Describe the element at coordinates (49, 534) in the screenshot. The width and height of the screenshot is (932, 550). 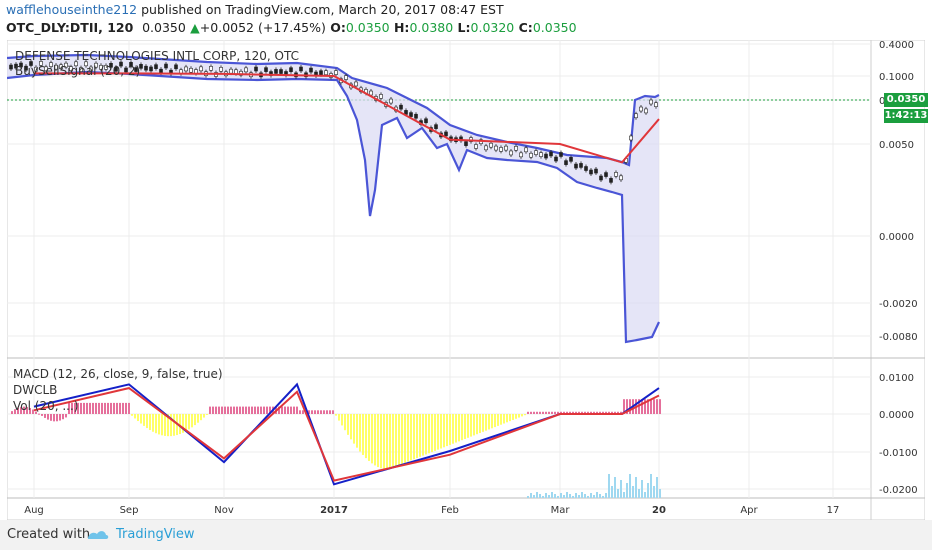
I see `created-with-text: Created with` at that location.